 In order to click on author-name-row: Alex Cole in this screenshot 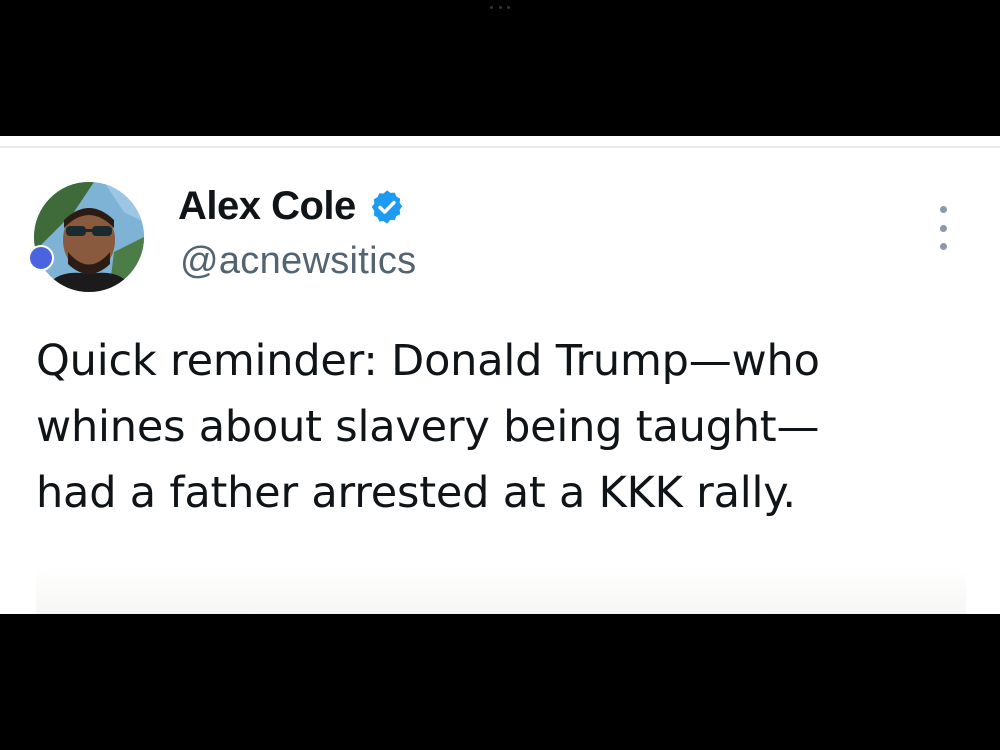, I will do `click(292, 206)`.